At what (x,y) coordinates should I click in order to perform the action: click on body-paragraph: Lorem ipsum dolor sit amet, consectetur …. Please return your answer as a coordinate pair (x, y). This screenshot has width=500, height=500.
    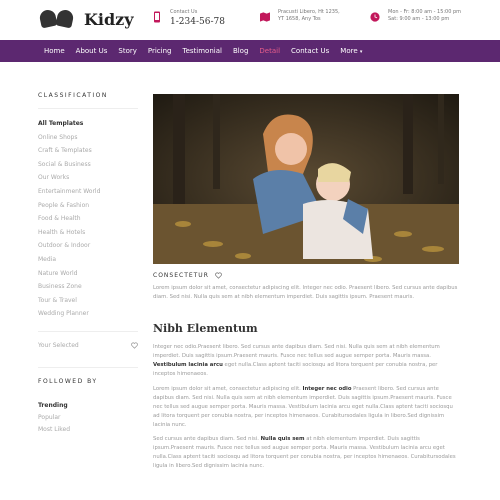
    Looking at the image, I should click on (306, 407).